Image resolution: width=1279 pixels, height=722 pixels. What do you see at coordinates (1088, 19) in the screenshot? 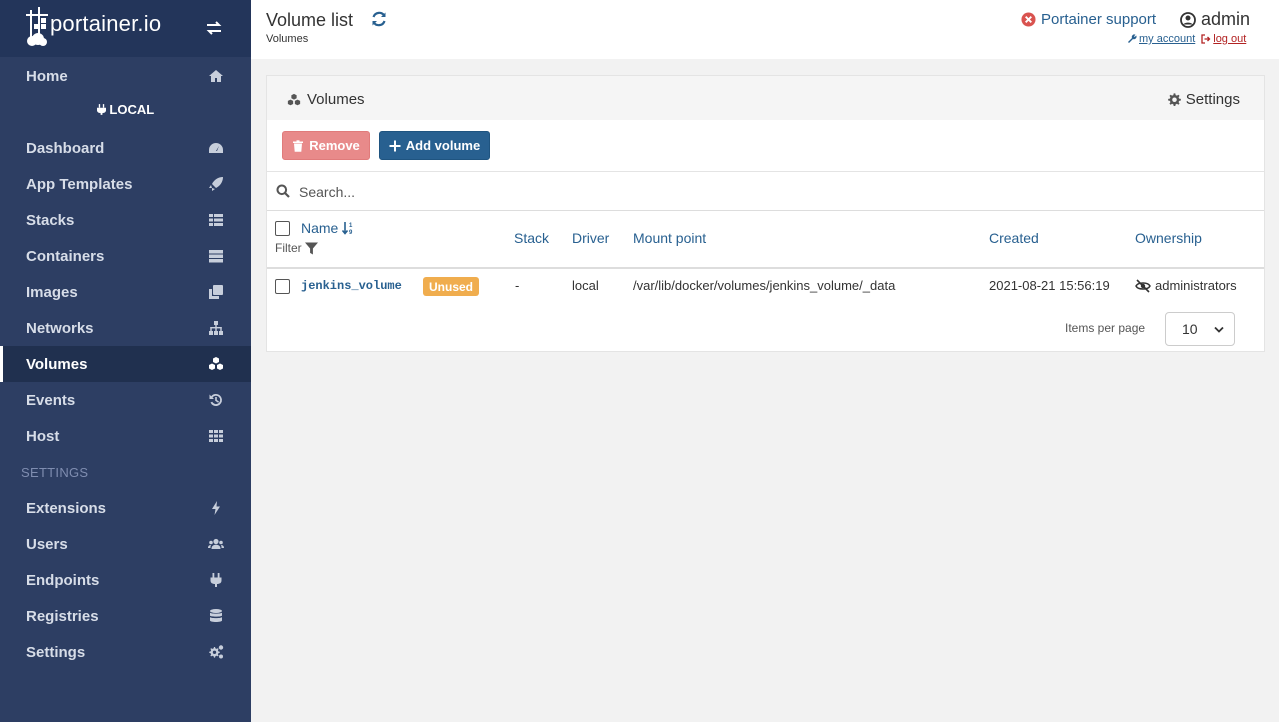
I see `support-link: Portainer support` at bounding box center [1088, 19].